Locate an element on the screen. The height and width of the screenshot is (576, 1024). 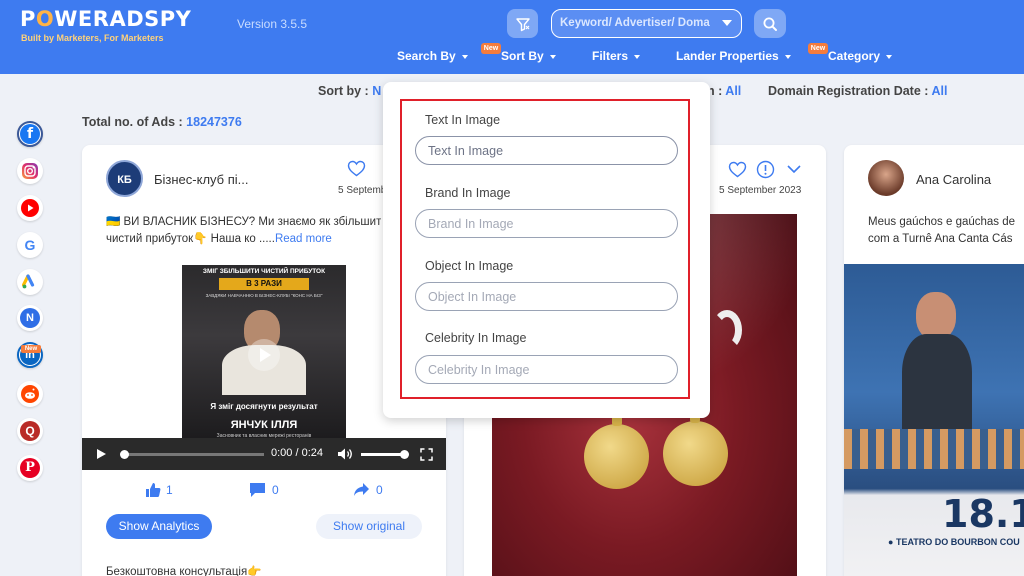
quora-glyph: Q is located at coordinates (30, 431).